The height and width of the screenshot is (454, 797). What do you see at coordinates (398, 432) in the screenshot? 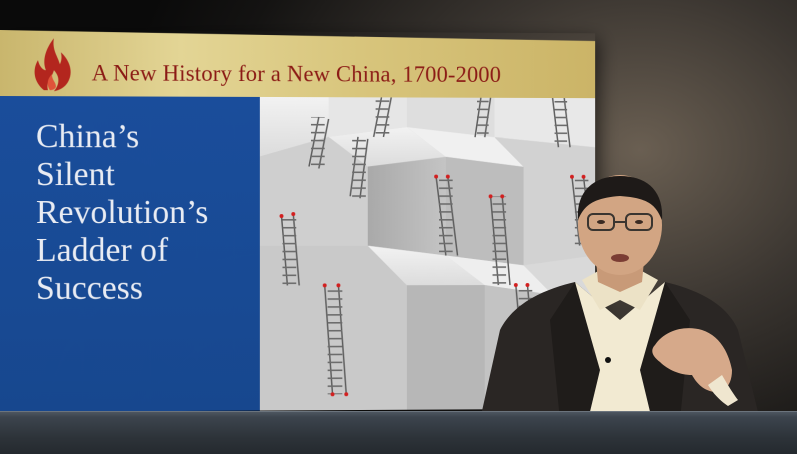
I see `video-bottom-bar` at bounding box center [398, 432].